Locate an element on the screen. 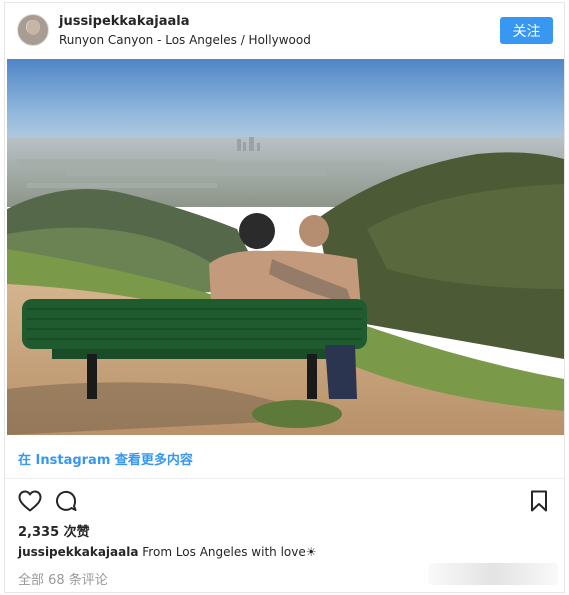 This screenshot has width=569, height=595. follow-button: 关注 is located at coordinates (526, 30).